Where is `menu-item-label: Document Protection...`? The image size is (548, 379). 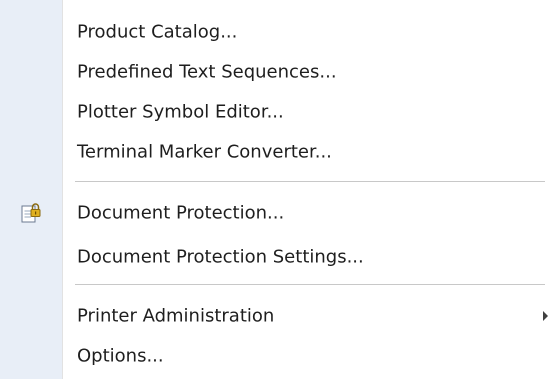 menu-item-label: Document Protection... is located at coordinates (181, 213).